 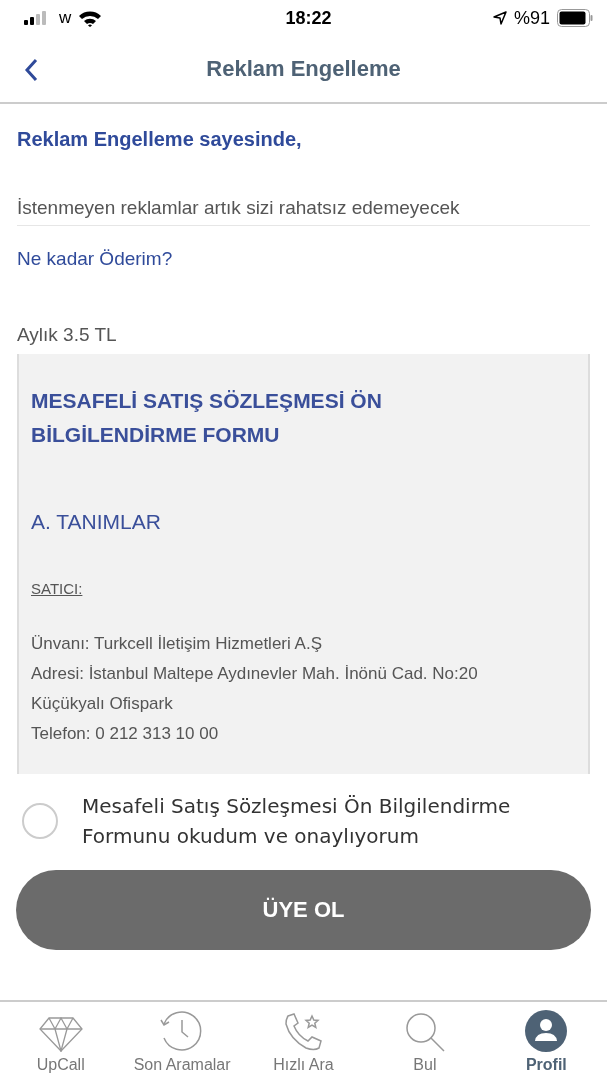 I want to click on chevron-left-icon, so click(x=31, y=70).